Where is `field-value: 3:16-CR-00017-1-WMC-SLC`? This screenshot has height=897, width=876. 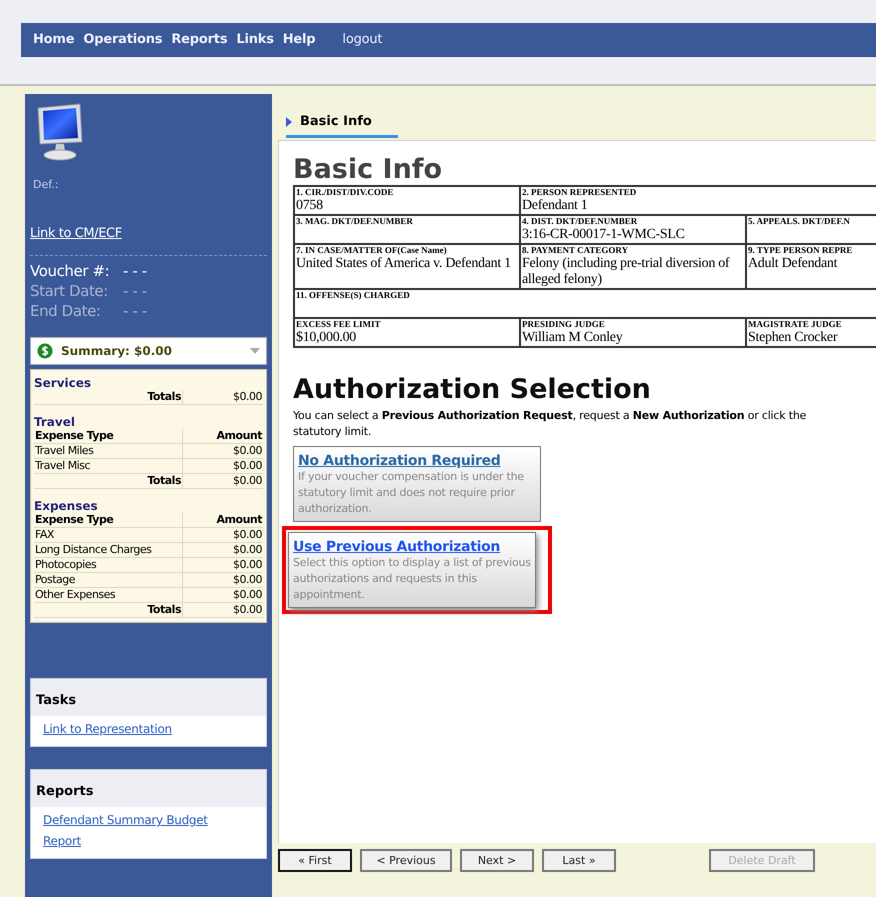
field-value: 3:16-CR-00017-1-WMC-SLC is located at coordinates (604, 235).